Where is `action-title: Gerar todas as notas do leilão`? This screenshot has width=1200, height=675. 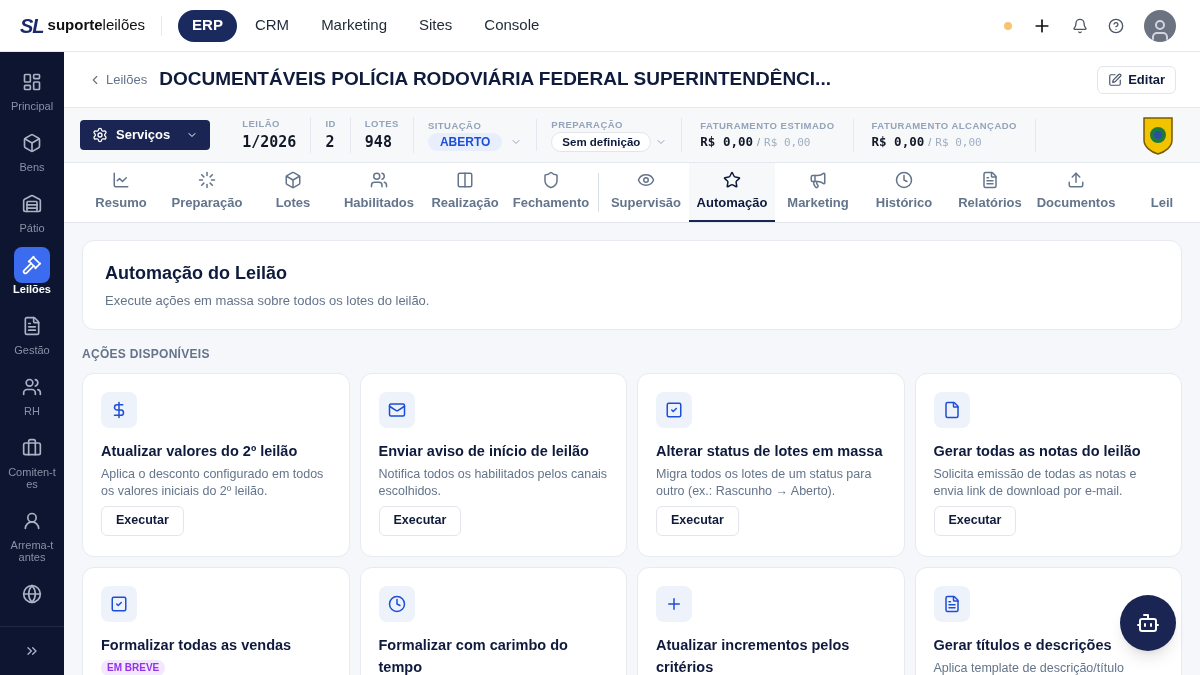
action-title: Gerar todas as notas do leilão is located at coordinates (1037, 451).